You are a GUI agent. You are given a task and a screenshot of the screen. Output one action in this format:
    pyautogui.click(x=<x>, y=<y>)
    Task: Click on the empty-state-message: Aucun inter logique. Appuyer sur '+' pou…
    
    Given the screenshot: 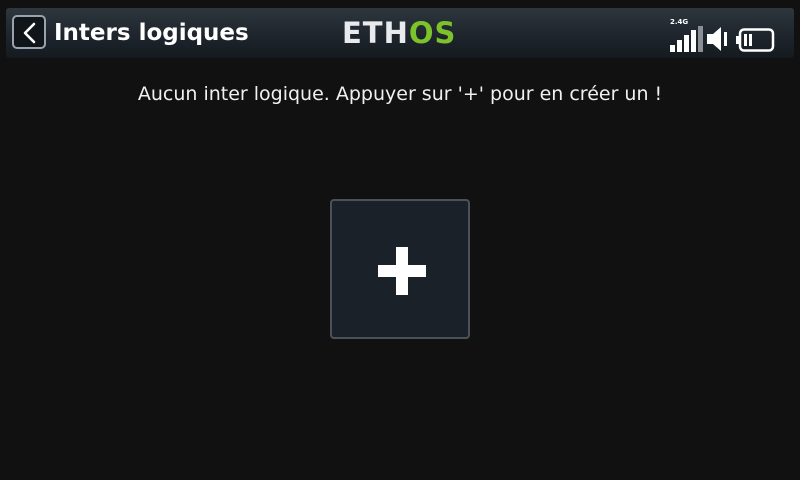 What is the action you would take?
    pyautogui.click(x=400, y=94)
    